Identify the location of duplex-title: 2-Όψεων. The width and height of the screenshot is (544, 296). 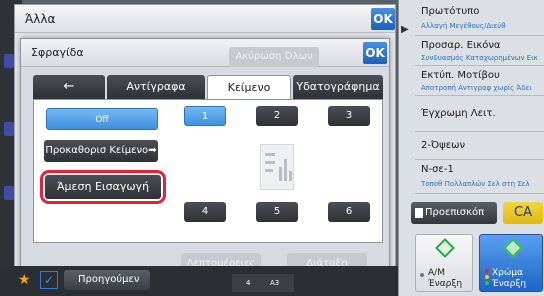
(443, 145).